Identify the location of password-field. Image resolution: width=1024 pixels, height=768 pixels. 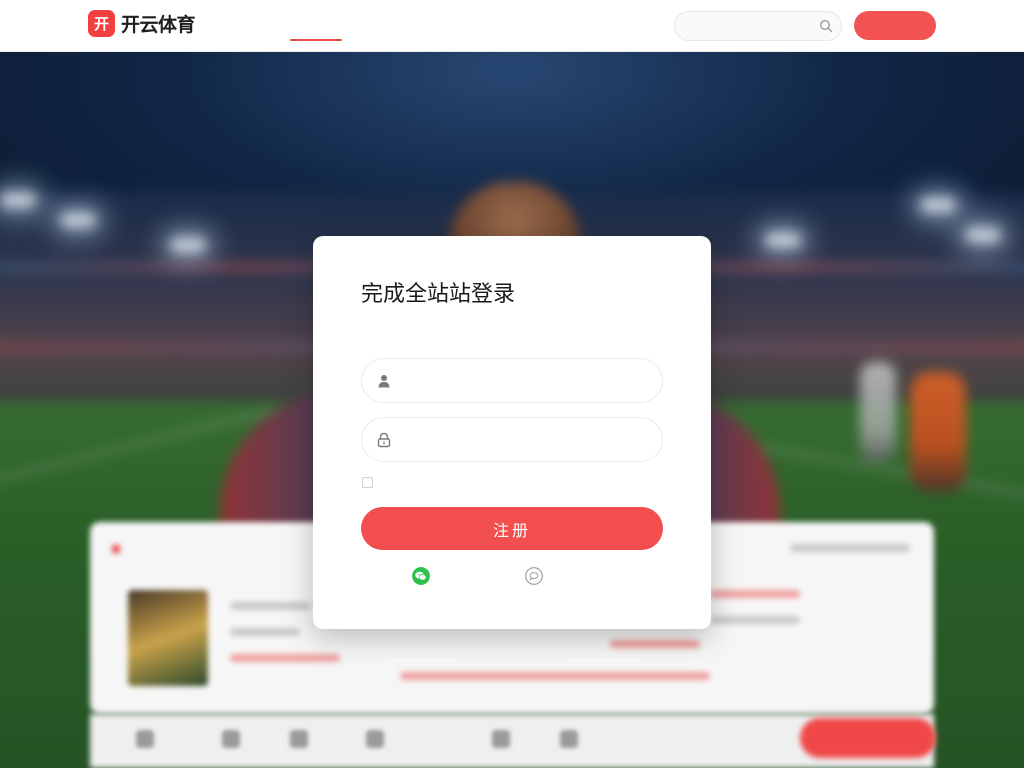
(512, 439).